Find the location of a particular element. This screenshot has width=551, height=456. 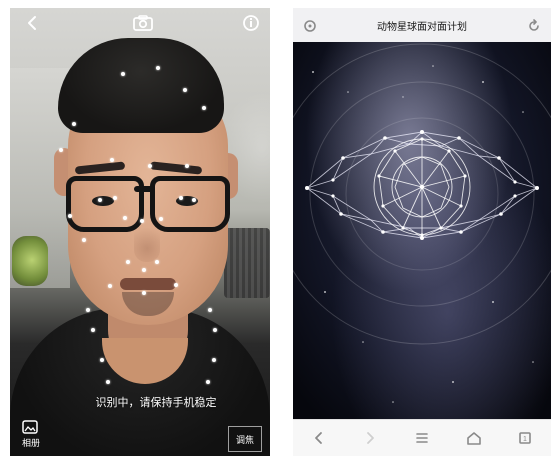

back-nav-icon is located at coordinates (319, 438).